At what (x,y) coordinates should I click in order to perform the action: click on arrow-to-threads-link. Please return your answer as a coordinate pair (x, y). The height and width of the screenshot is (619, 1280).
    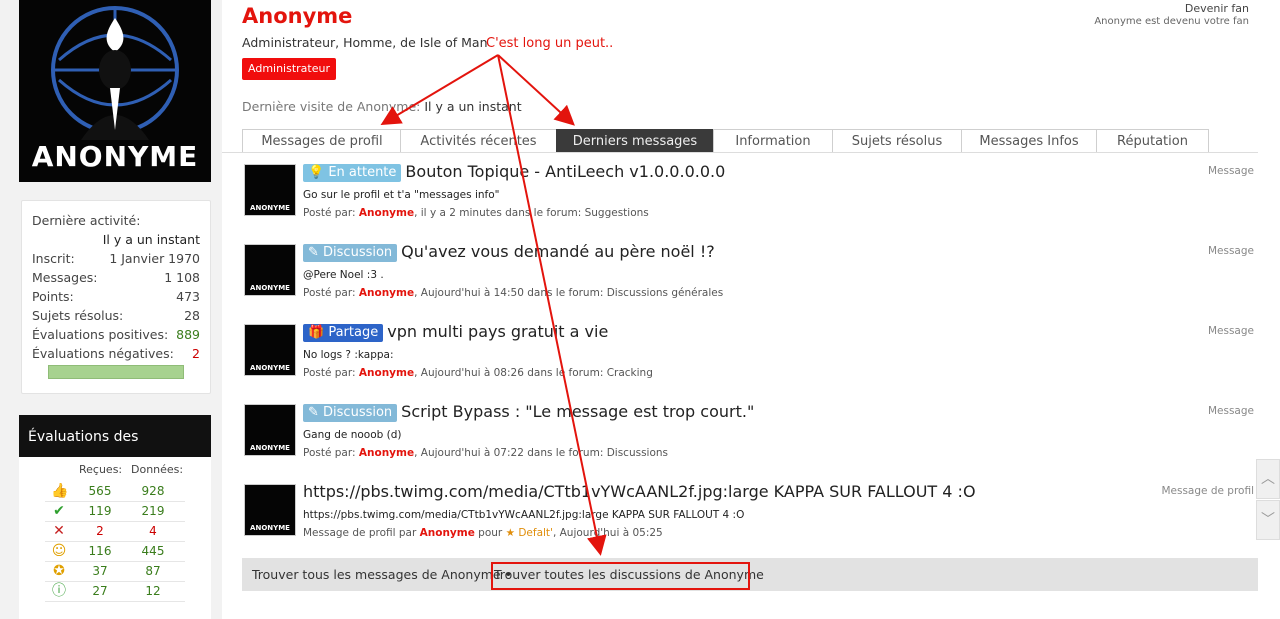
    Looking at the image, I should click on (552, 305).